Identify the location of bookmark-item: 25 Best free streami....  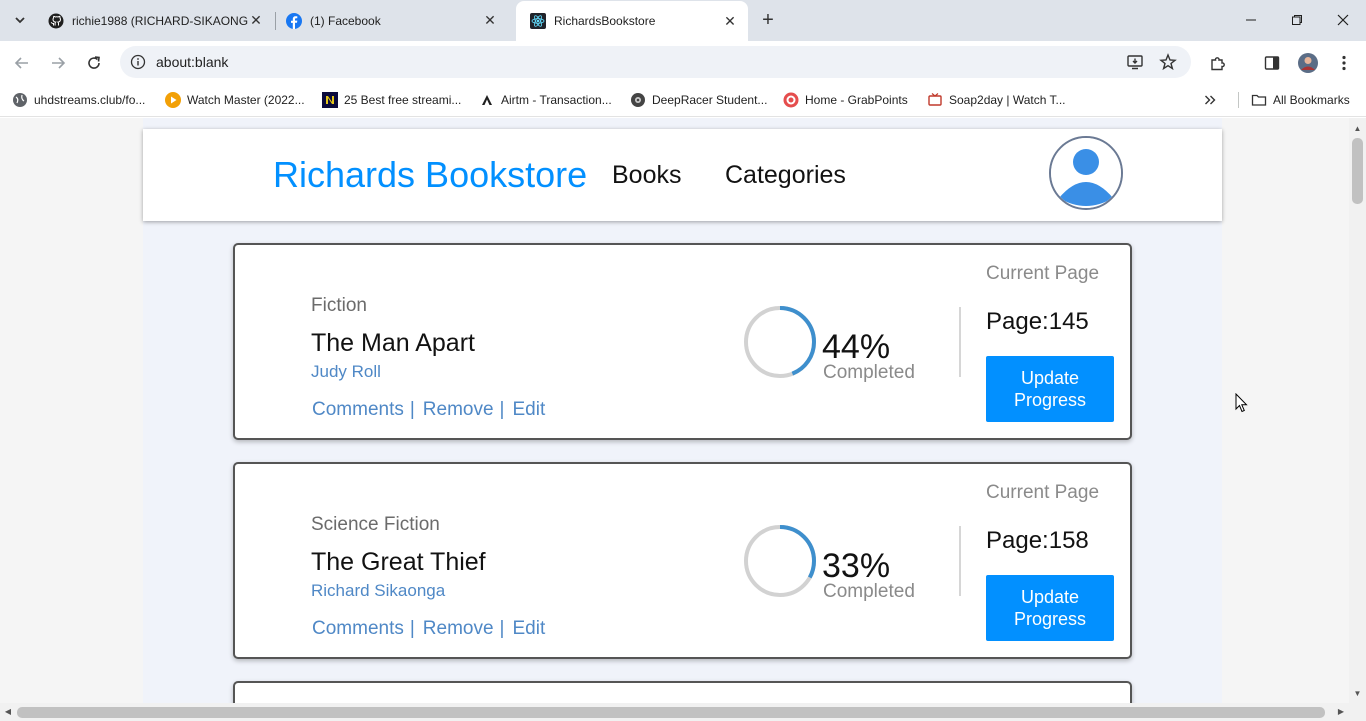
(391, 100).